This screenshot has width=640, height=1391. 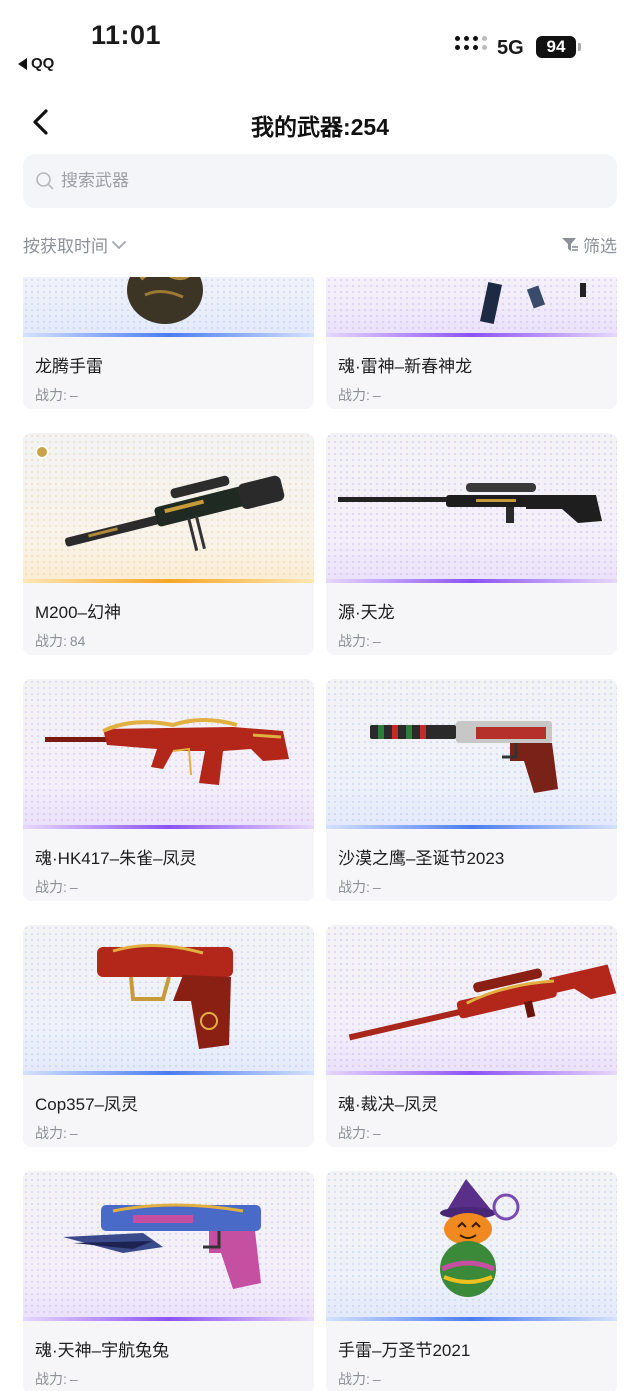 I want to click on weapon-card: M200–幻神 战力: 84, so click(x=168, y=544).